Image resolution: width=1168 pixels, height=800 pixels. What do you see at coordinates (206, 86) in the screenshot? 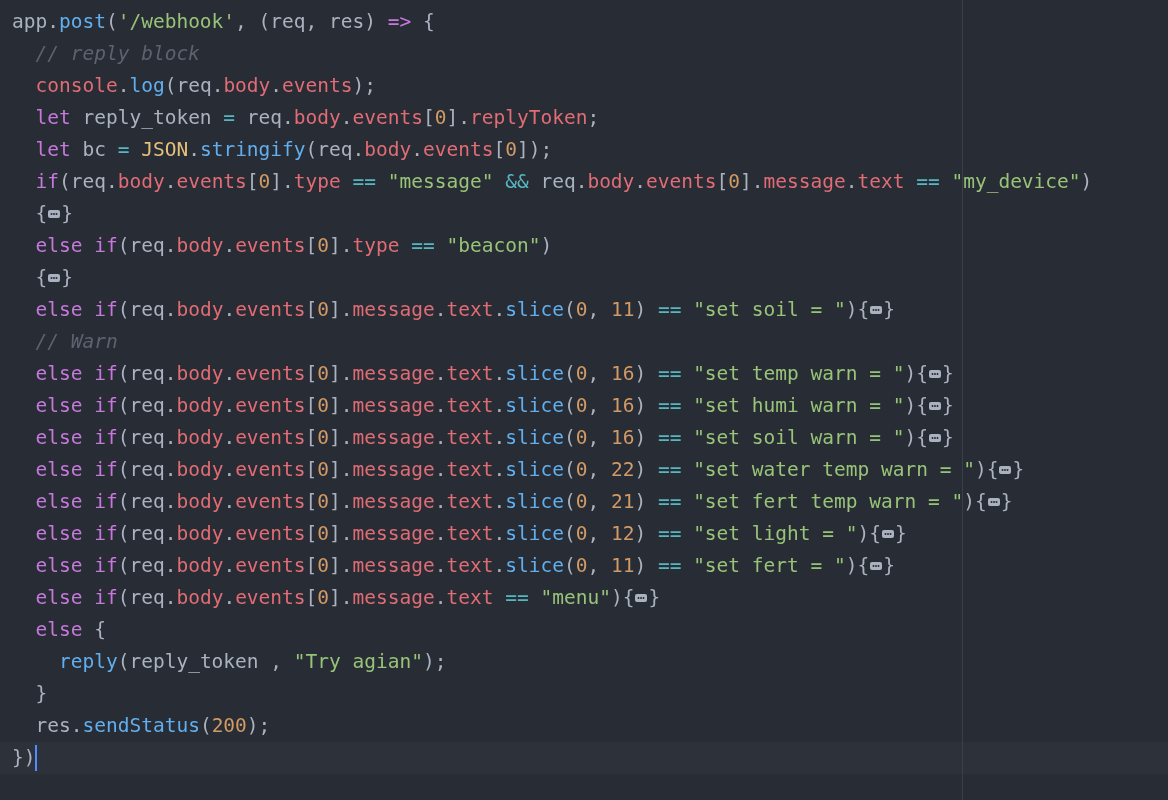
I see `code-text: console.log(req.body.events);` at bounding box center [206, 86].